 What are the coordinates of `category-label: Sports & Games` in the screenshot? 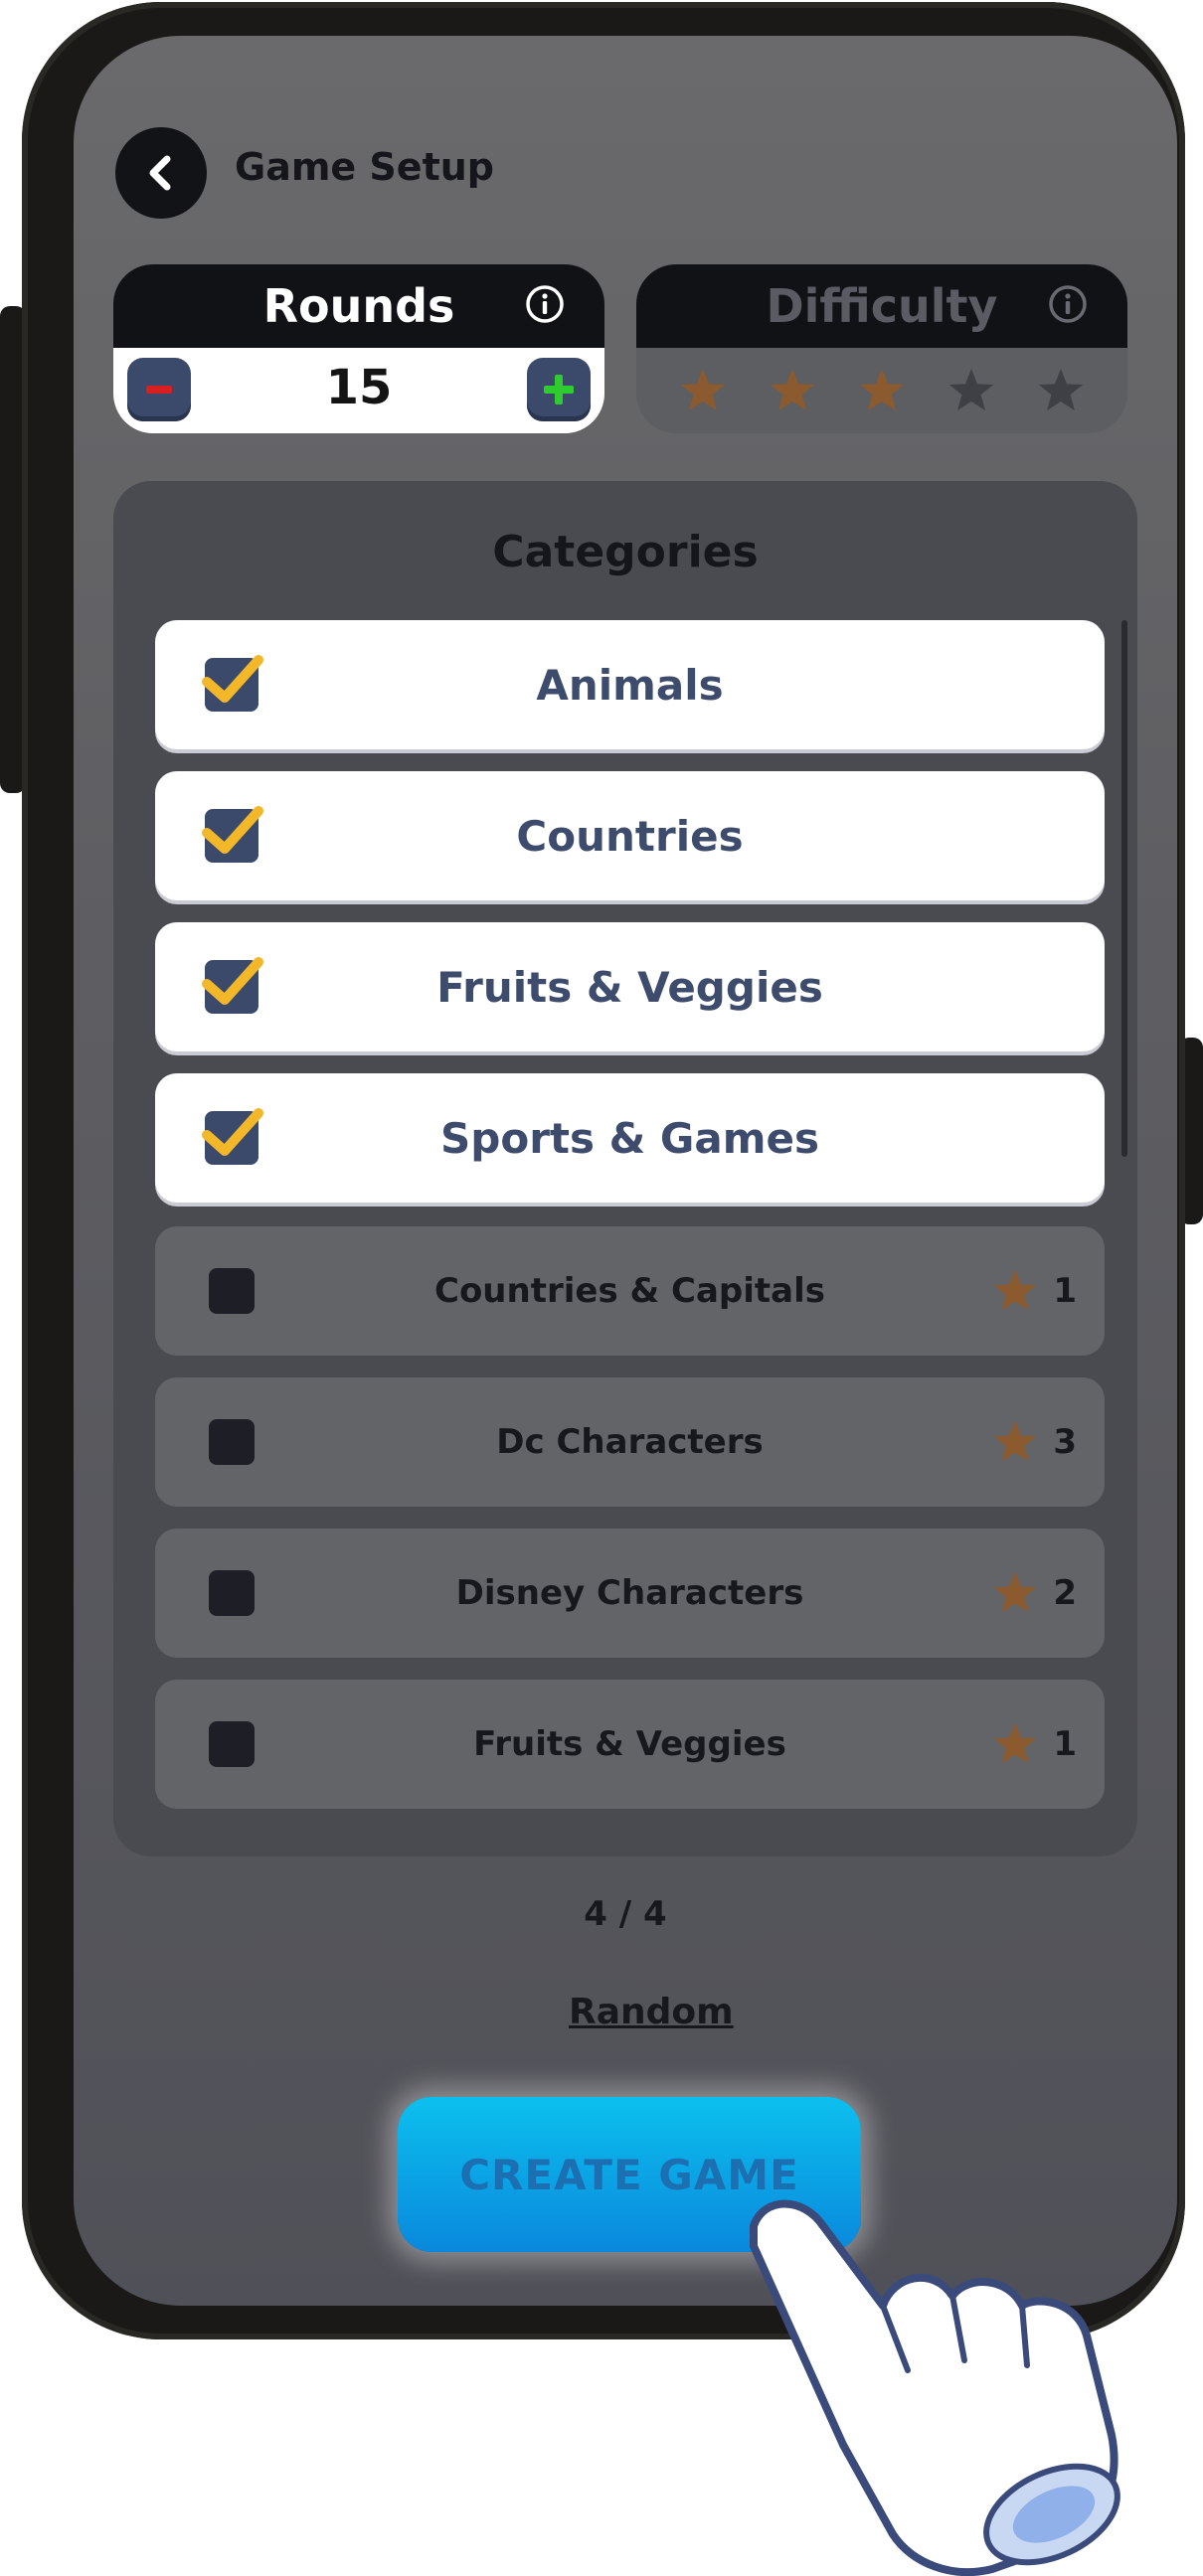 It's located at (629, 1138).